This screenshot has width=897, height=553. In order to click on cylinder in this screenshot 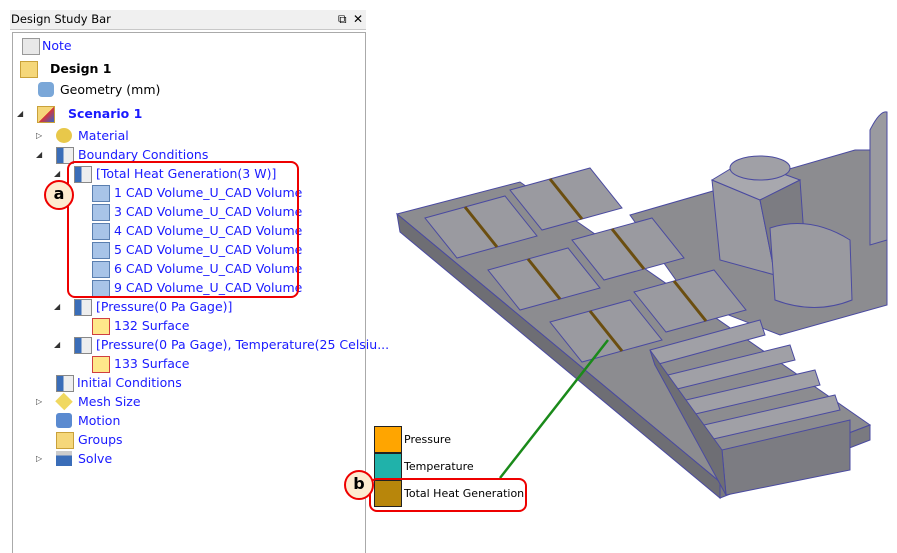, I will do `click(811, 265)`.